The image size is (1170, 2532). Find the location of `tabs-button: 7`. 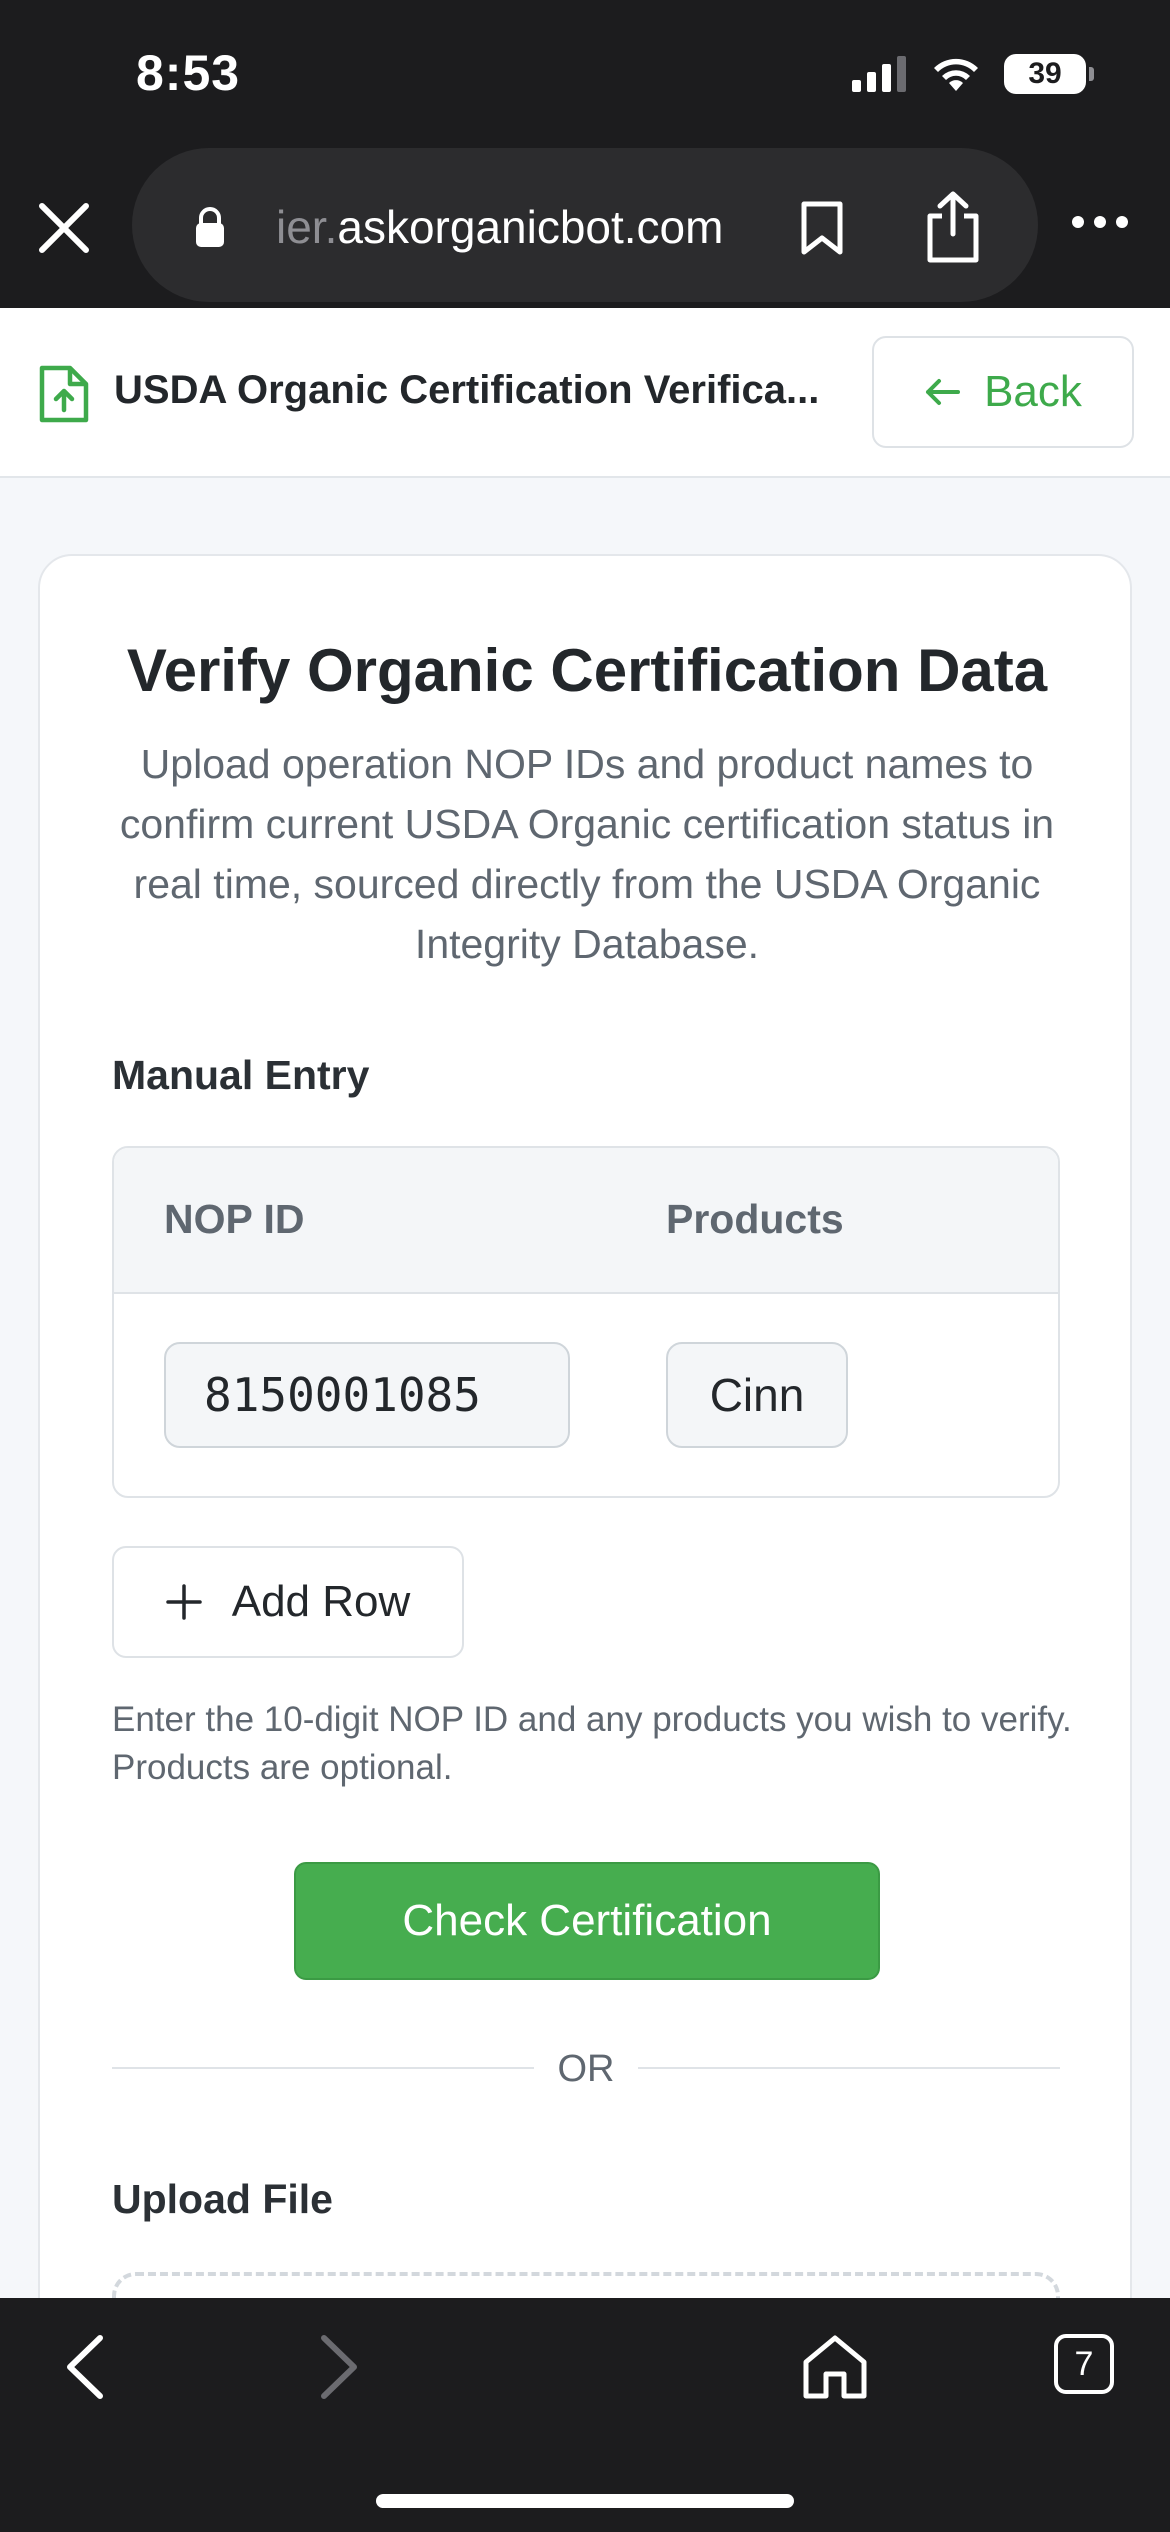

tabs-button: 7 is located at coordinates (1084, 2364).